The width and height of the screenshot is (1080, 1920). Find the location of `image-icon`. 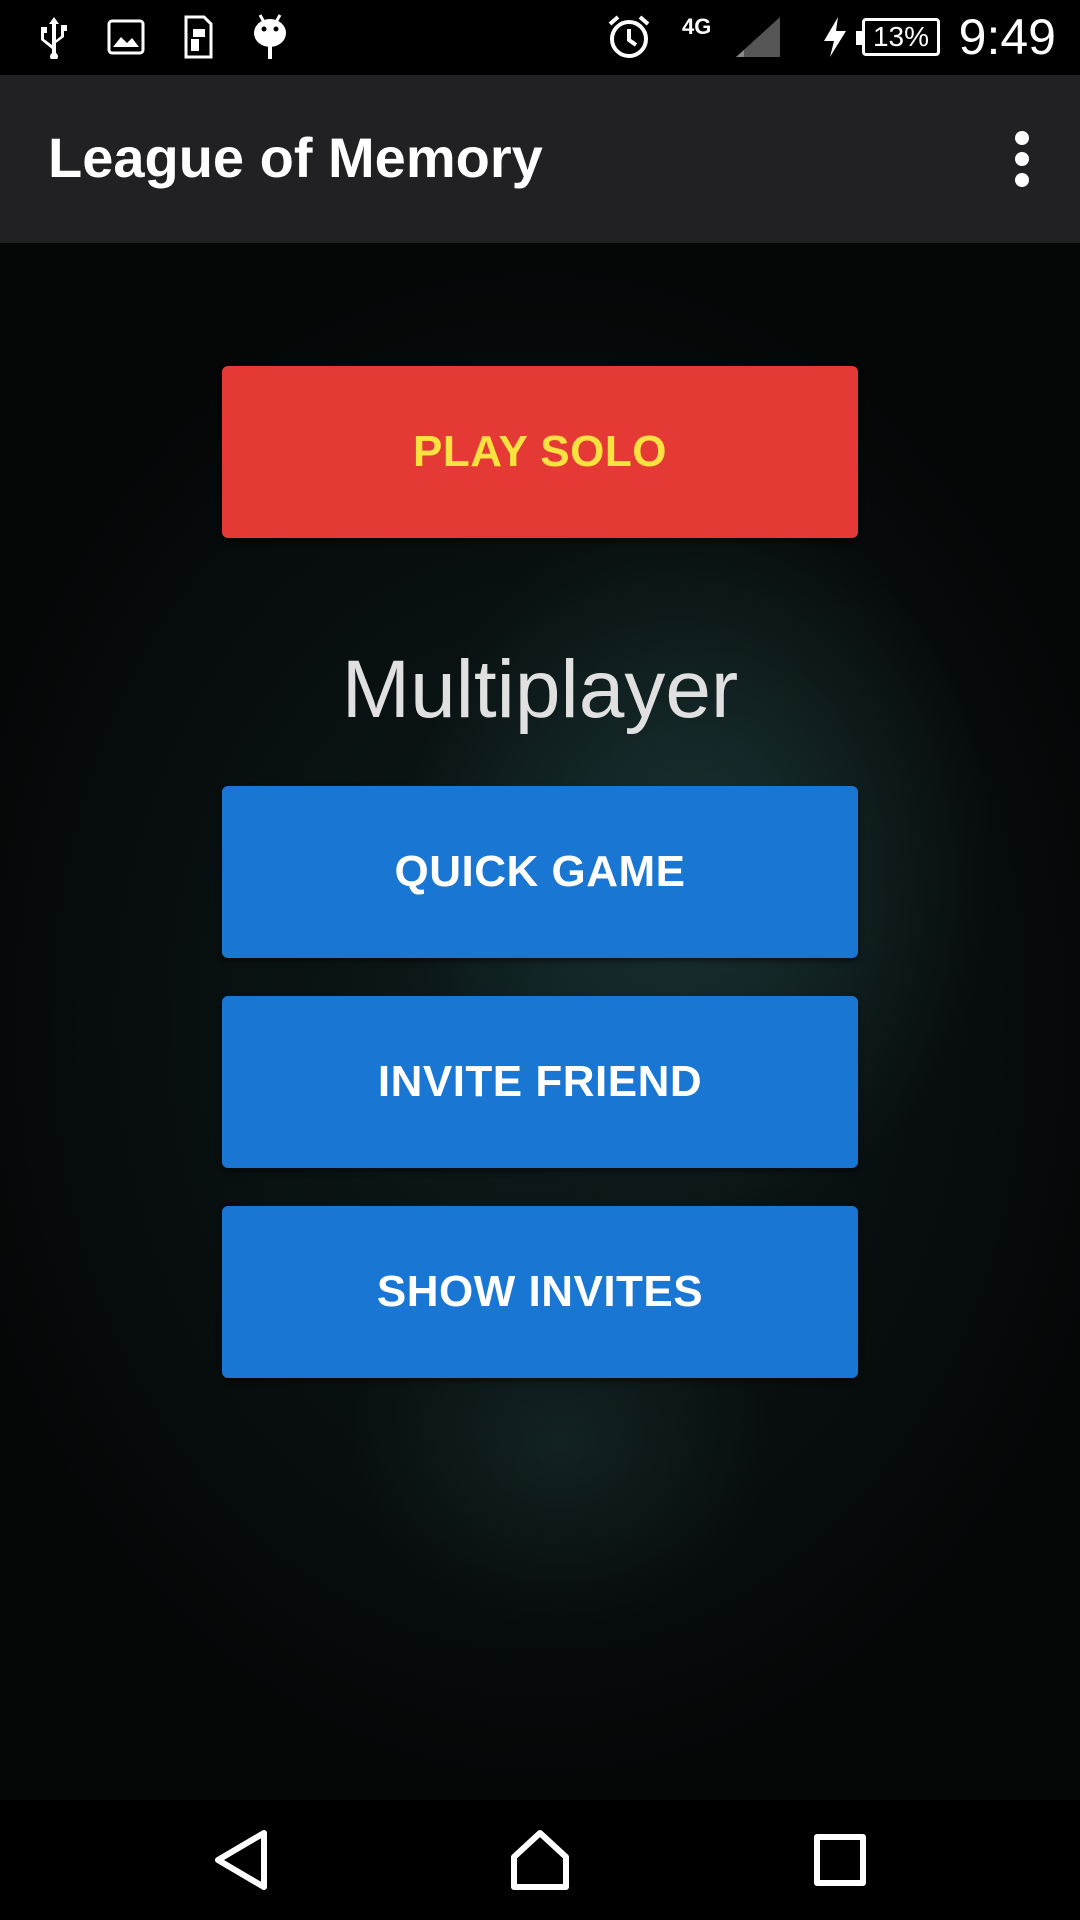

image-icon is located at coordinates (126, 37).